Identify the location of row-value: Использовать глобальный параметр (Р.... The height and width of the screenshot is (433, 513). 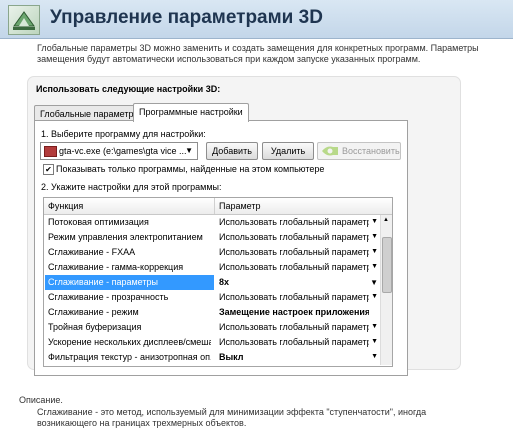
(294, 342).